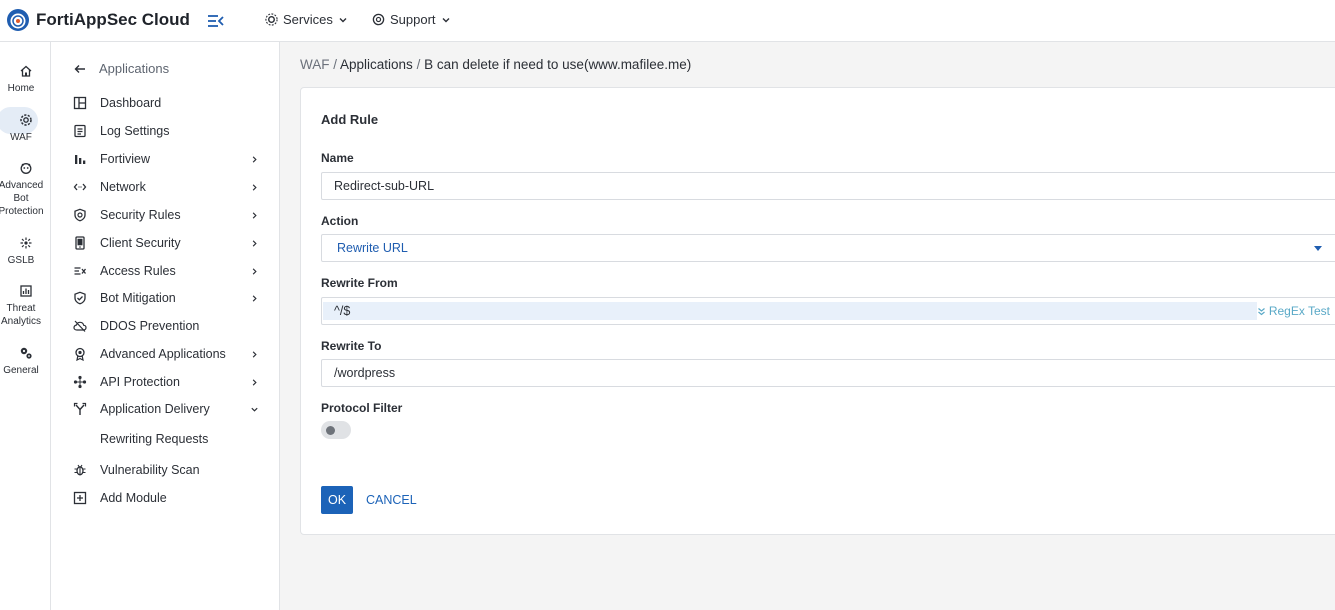 This screenshot has height=610, width=1335. I want to click on support-label: Support, so click(413, 19).